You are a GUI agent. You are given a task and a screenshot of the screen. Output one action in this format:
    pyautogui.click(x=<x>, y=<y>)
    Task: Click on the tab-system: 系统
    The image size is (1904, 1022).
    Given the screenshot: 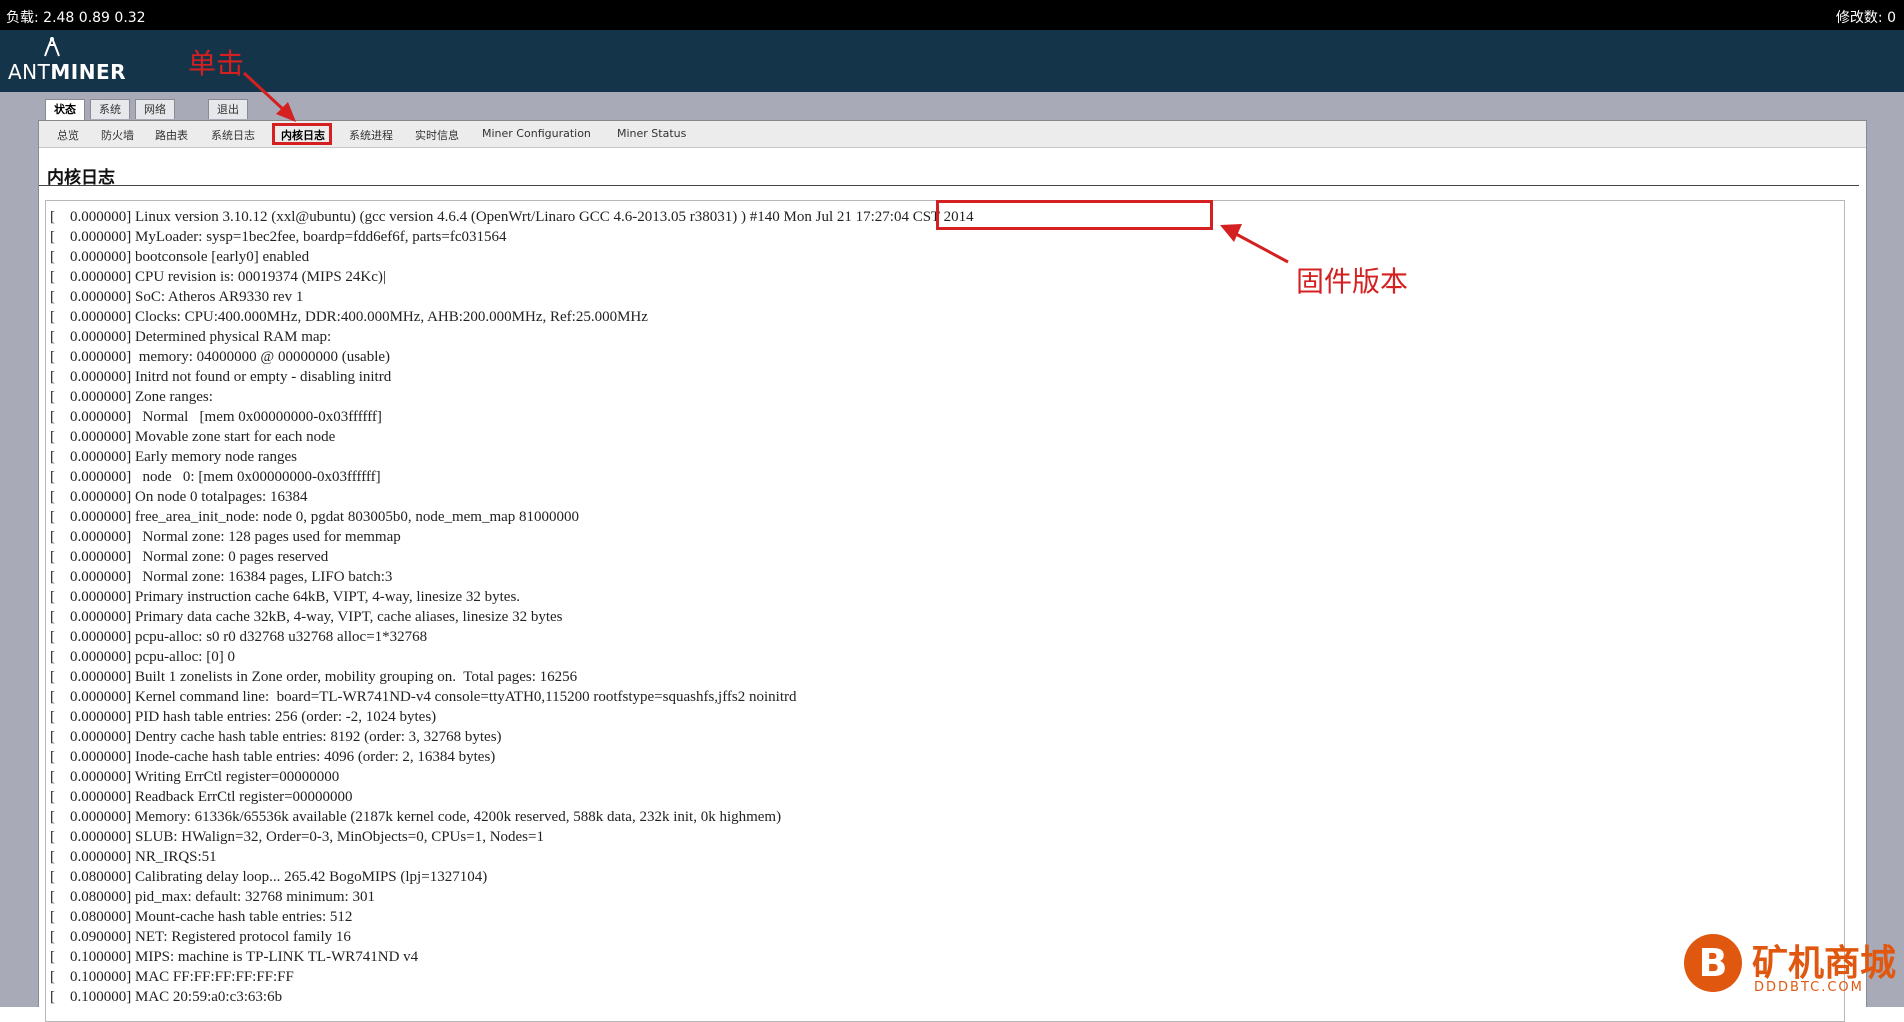 What is the action you would take?
    pyautogui.click(x=110, y=109)
    